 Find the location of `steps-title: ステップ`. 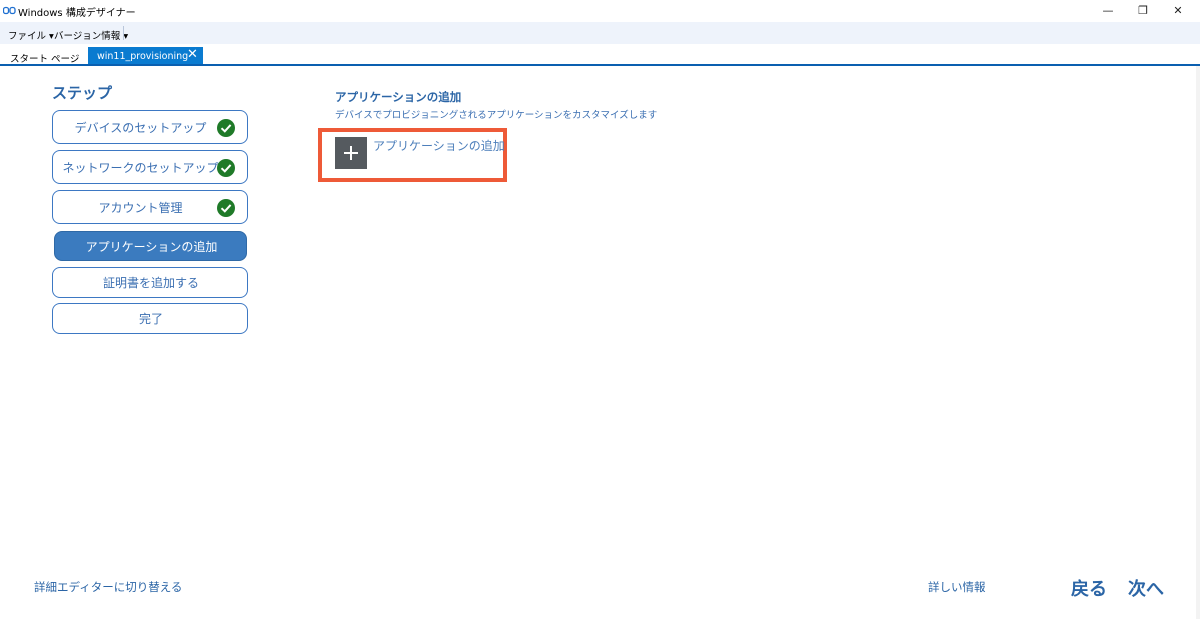

steps-title: ステップ is located at coordinates (82, 93).